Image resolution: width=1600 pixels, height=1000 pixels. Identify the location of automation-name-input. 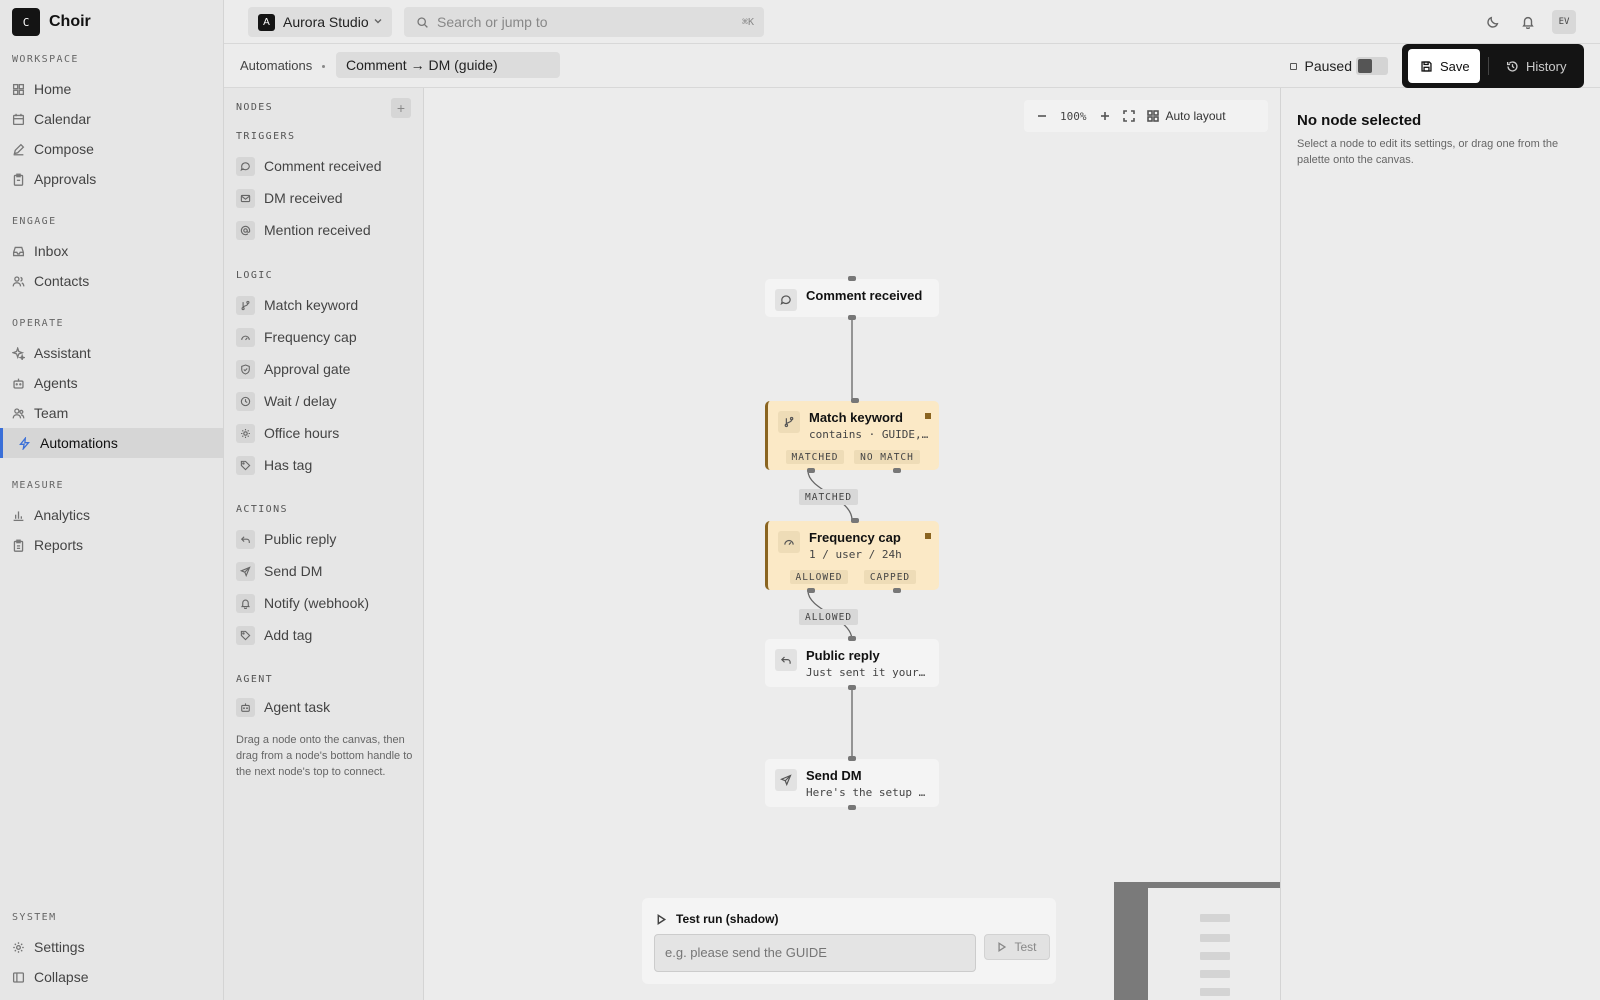
(448, 65).